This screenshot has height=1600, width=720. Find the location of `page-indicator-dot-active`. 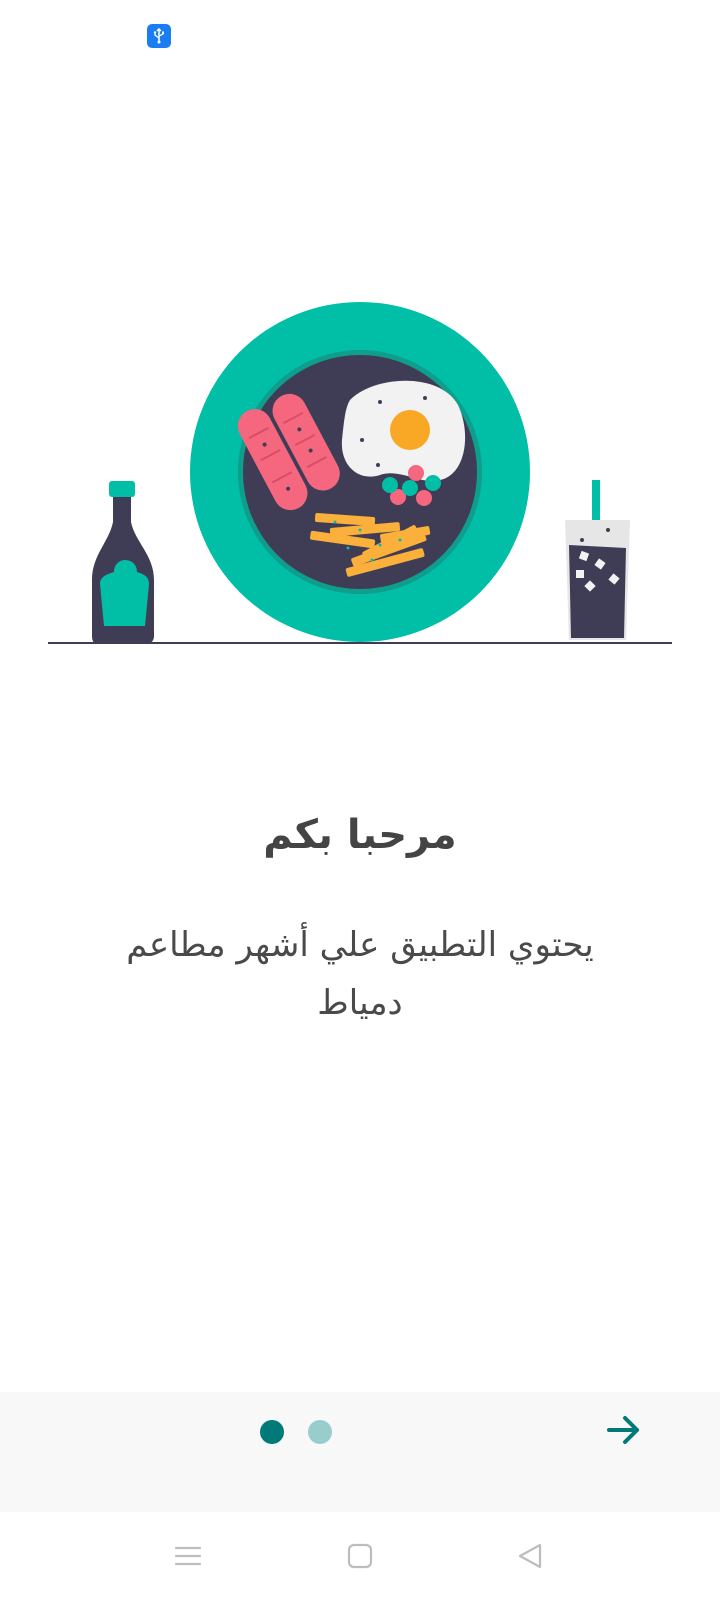

page-indicator-dot-active is located at coordinates (272, 1432).